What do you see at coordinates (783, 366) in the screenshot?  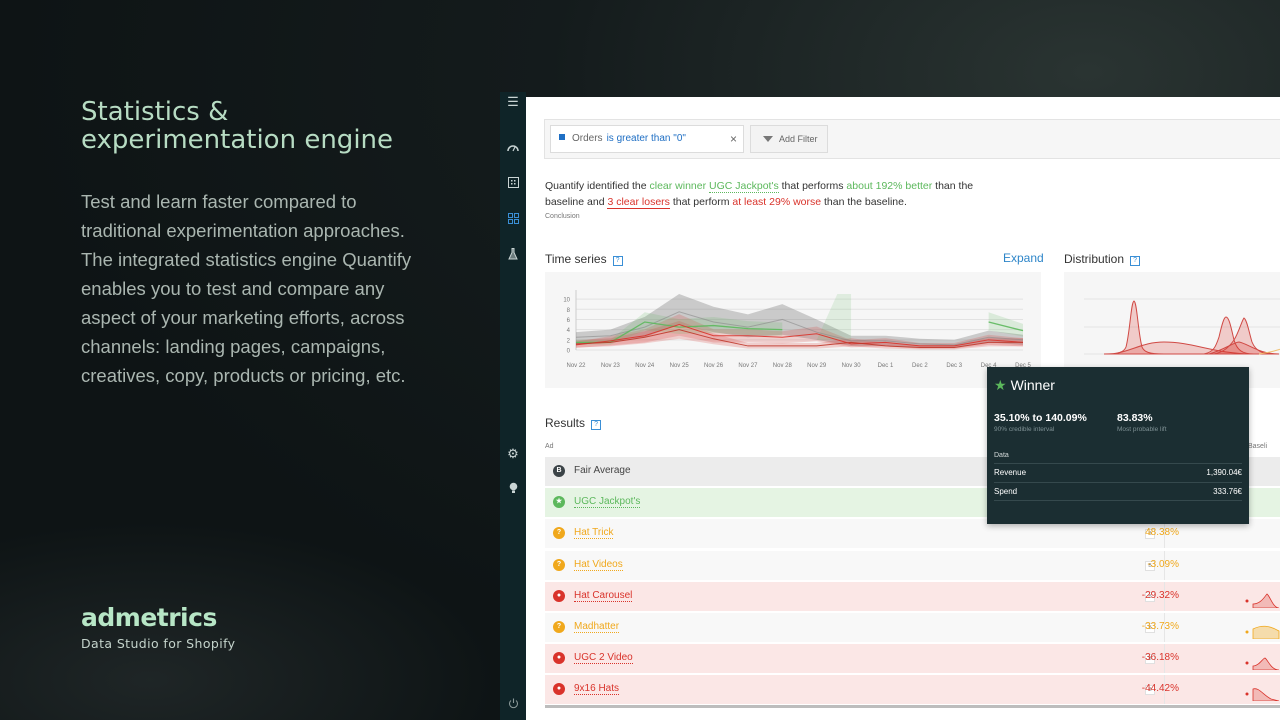 I see `x-tick-label: Nov 28` at bounding box center [783, 366].